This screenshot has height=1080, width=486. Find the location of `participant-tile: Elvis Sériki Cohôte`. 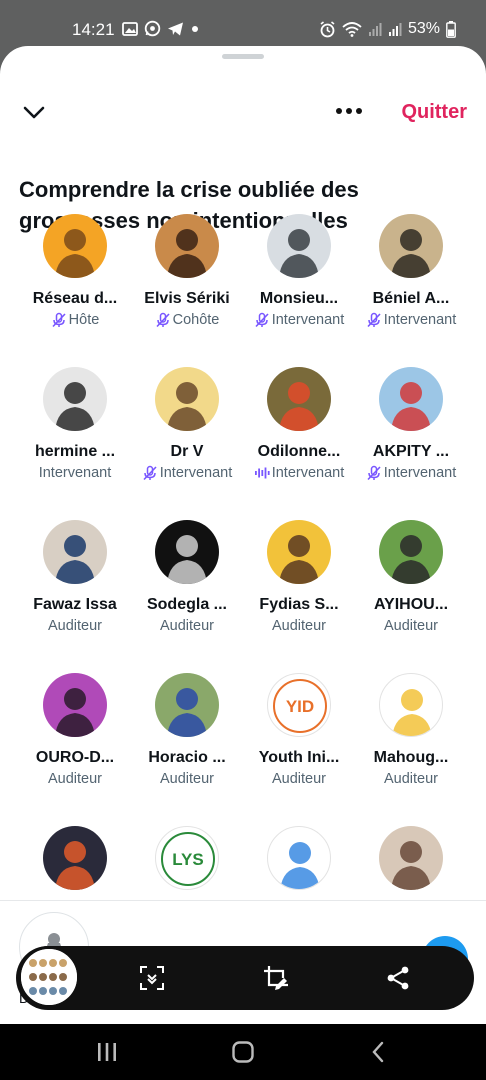

participant-tile: Elvis Sériki Cohôte is located at coordinates (187, 279).